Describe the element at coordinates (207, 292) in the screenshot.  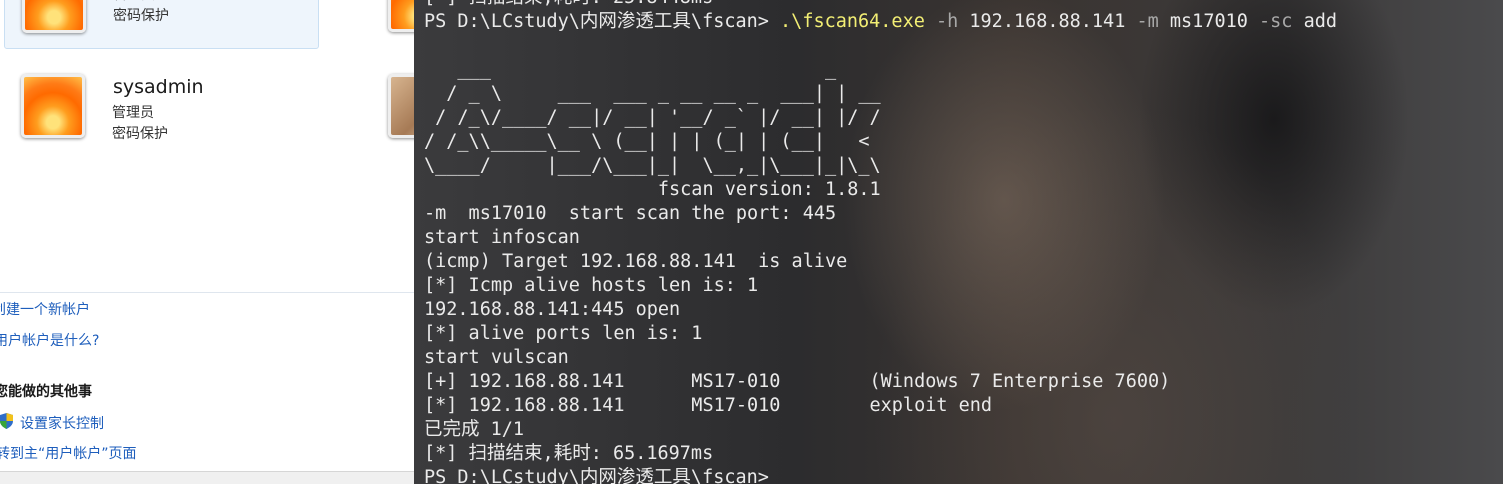
I see `divider` at that location.